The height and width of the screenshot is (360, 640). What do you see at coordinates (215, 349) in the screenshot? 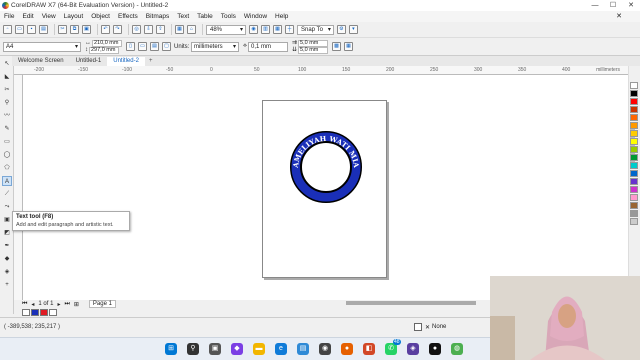
I see `task-view-icon: ▣` at bounding box center [215, 349].